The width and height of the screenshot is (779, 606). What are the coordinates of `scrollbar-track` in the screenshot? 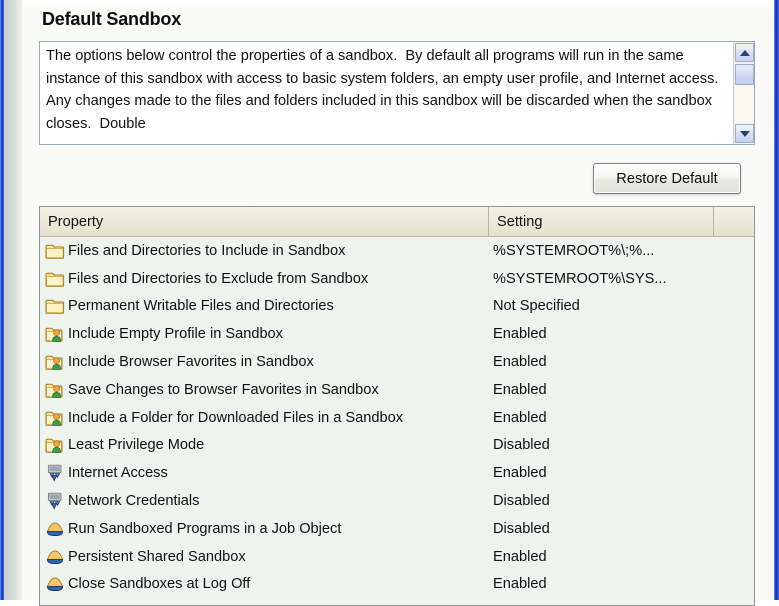 It's located at (744, 104).